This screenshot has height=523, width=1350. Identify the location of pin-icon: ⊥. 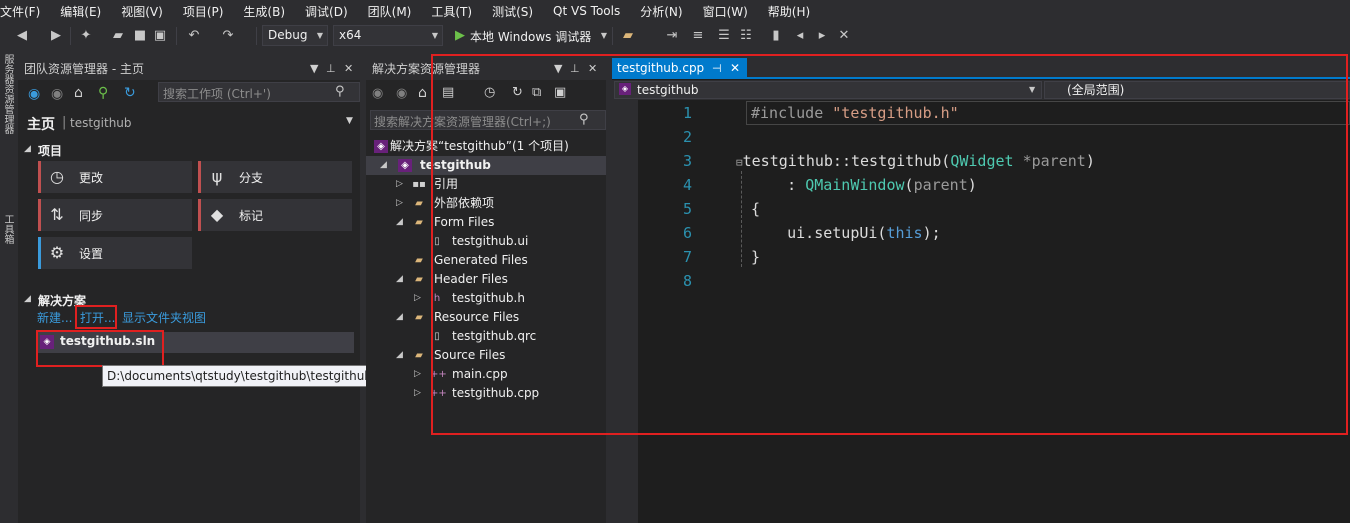
(331, 69).